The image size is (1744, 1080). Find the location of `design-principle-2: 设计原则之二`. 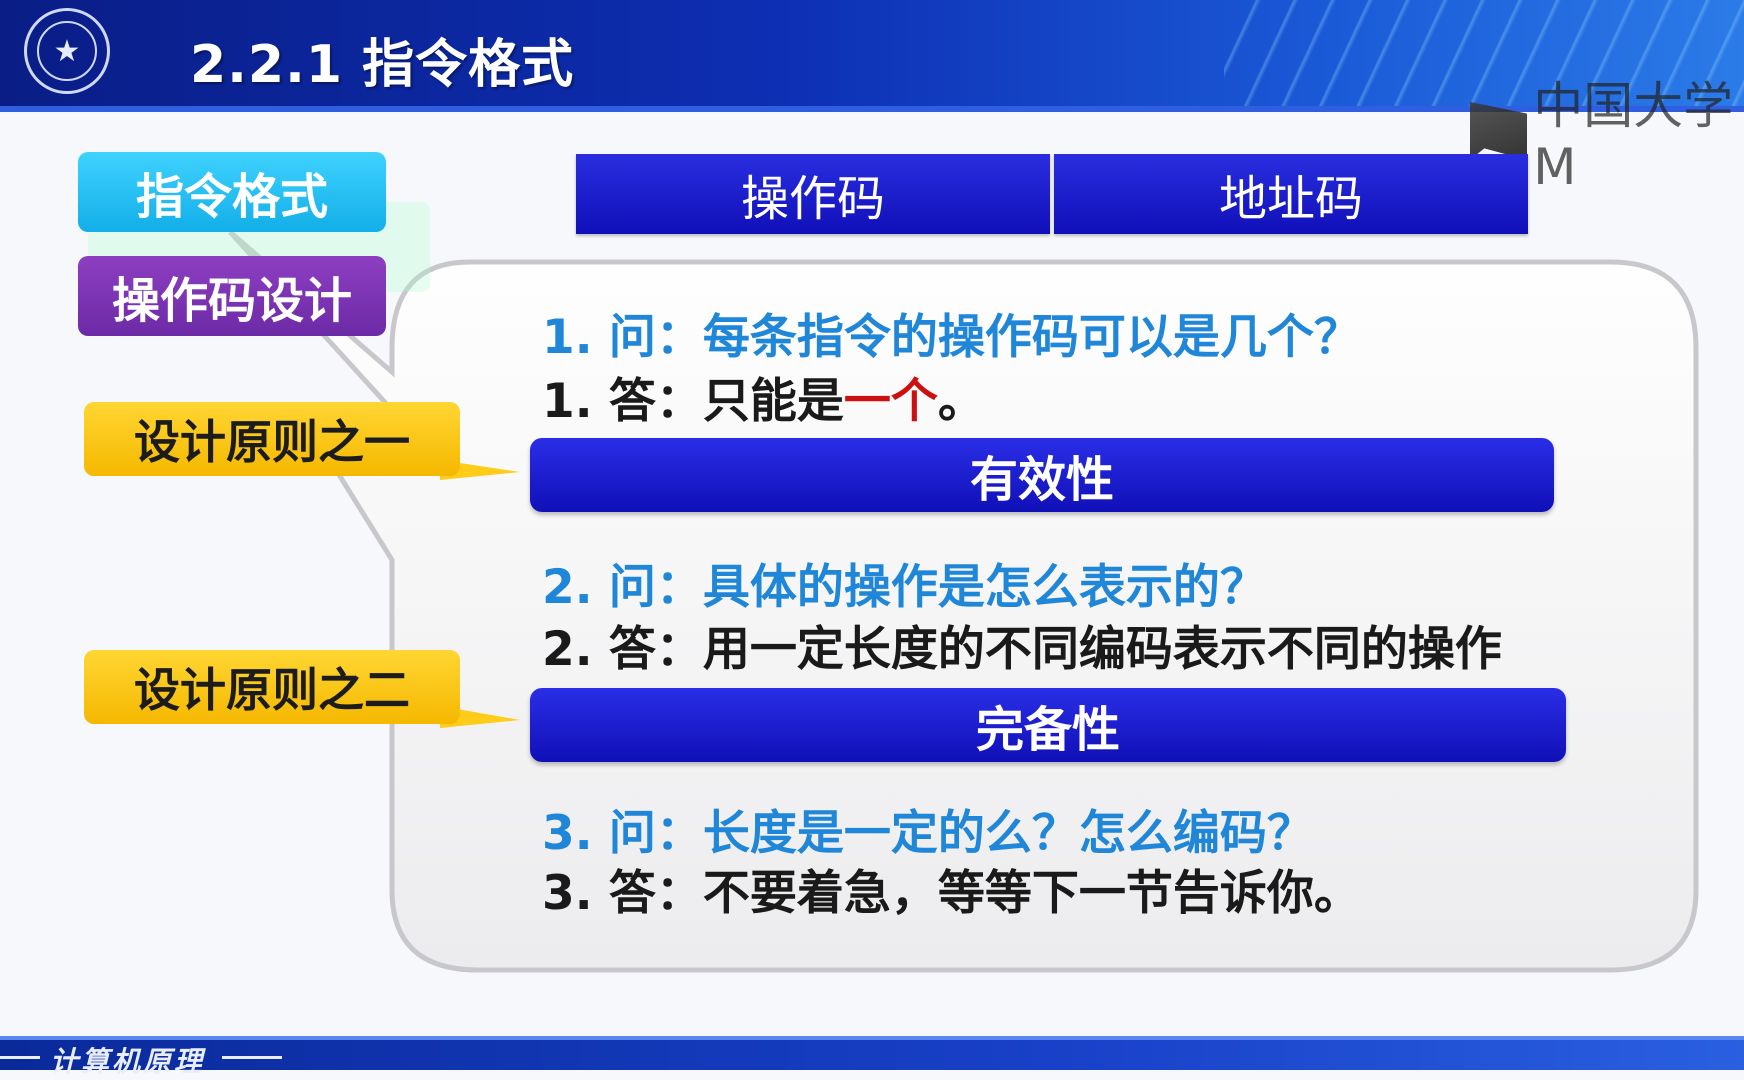

design-principle-2: 设计原则之二 is located at coordinates (272, 687).